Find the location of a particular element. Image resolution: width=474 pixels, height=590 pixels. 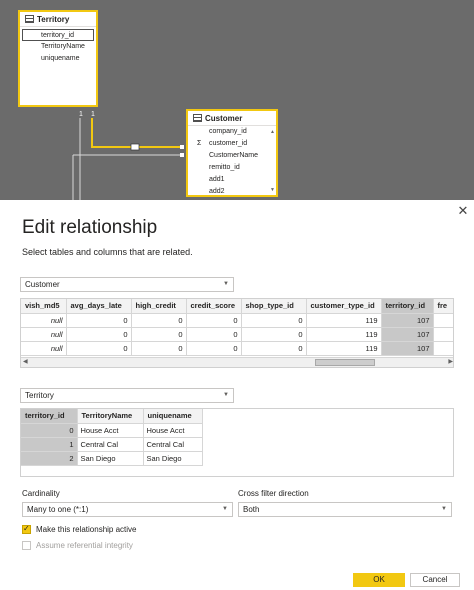

table1-column-header: fre is located at coordinates (443, 306).